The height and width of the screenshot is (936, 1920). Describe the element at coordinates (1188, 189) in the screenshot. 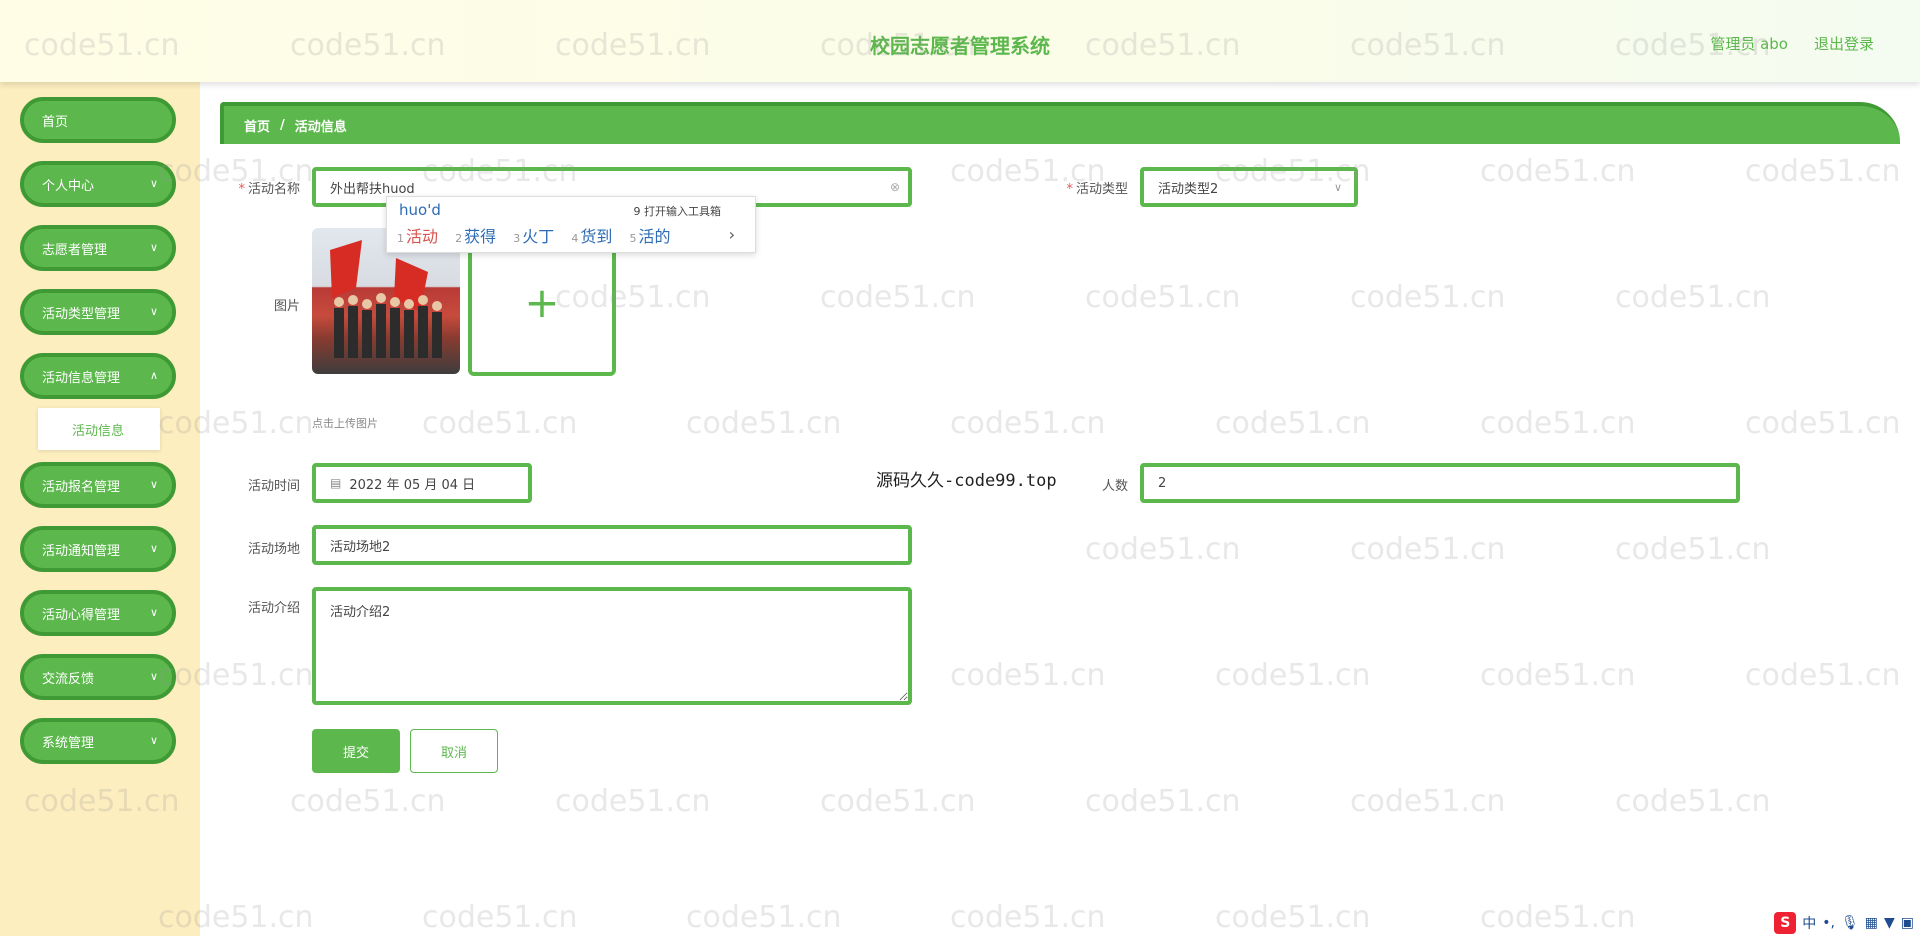

I see `activity-type-value: 活动类型2` at that location.